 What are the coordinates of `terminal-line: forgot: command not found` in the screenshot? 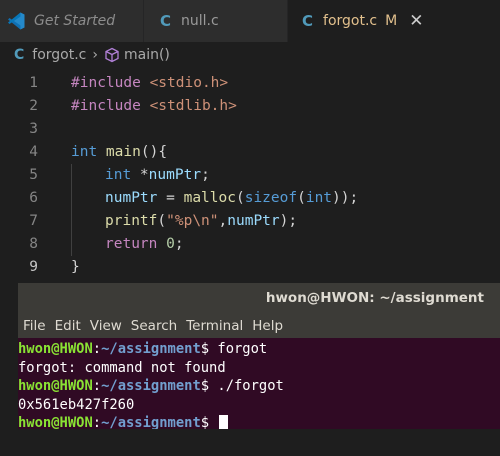 It's located at (122, 367).